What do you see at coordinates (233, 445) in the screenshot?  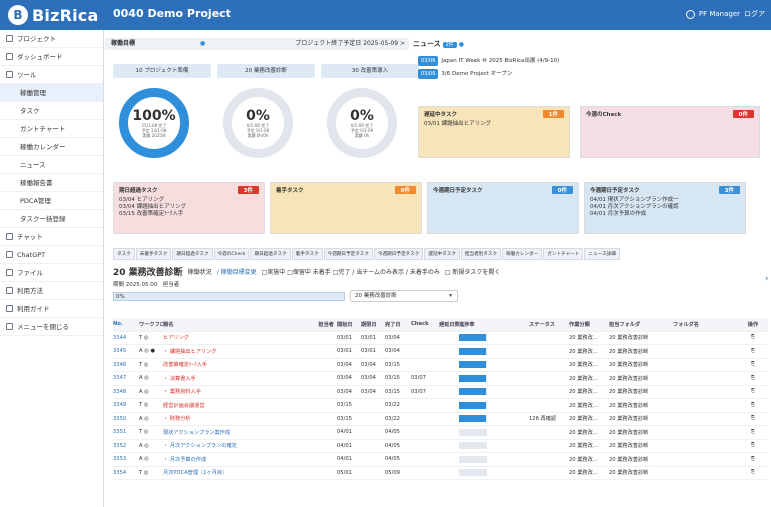 I see `cell-title: ・ 月次アクションプランの確定` at bounding box center [233, 445].